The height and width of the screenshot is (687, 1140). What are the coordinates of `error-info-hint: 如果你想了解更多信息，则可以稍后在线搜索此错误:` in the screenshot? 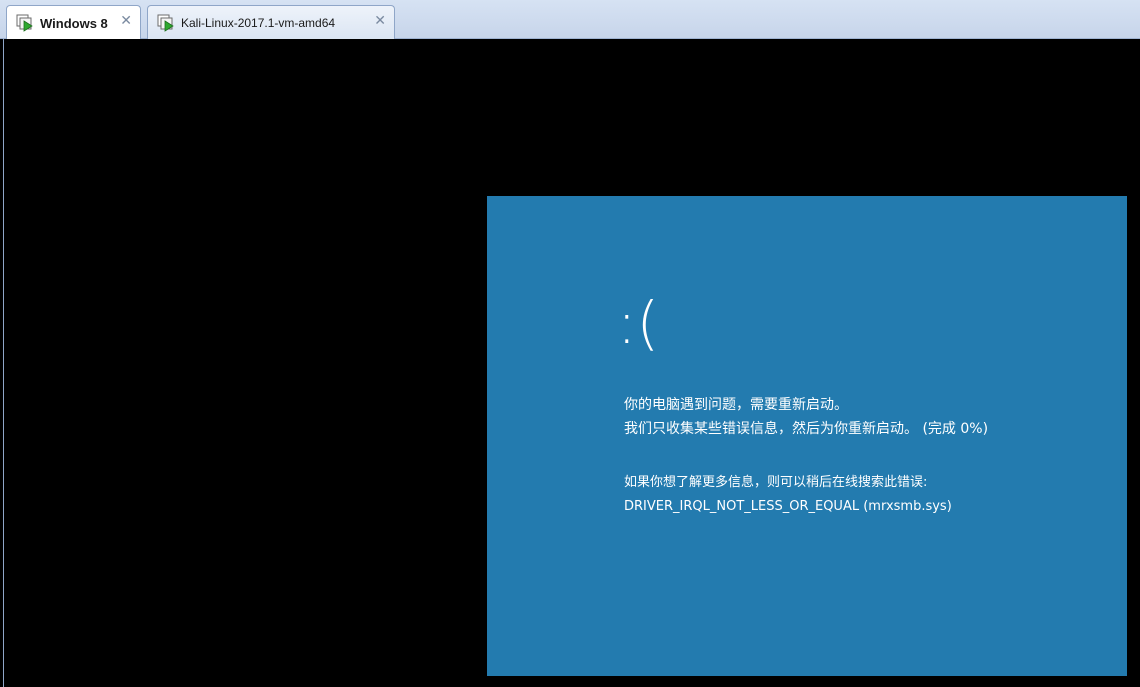 It's located at (776, 482).